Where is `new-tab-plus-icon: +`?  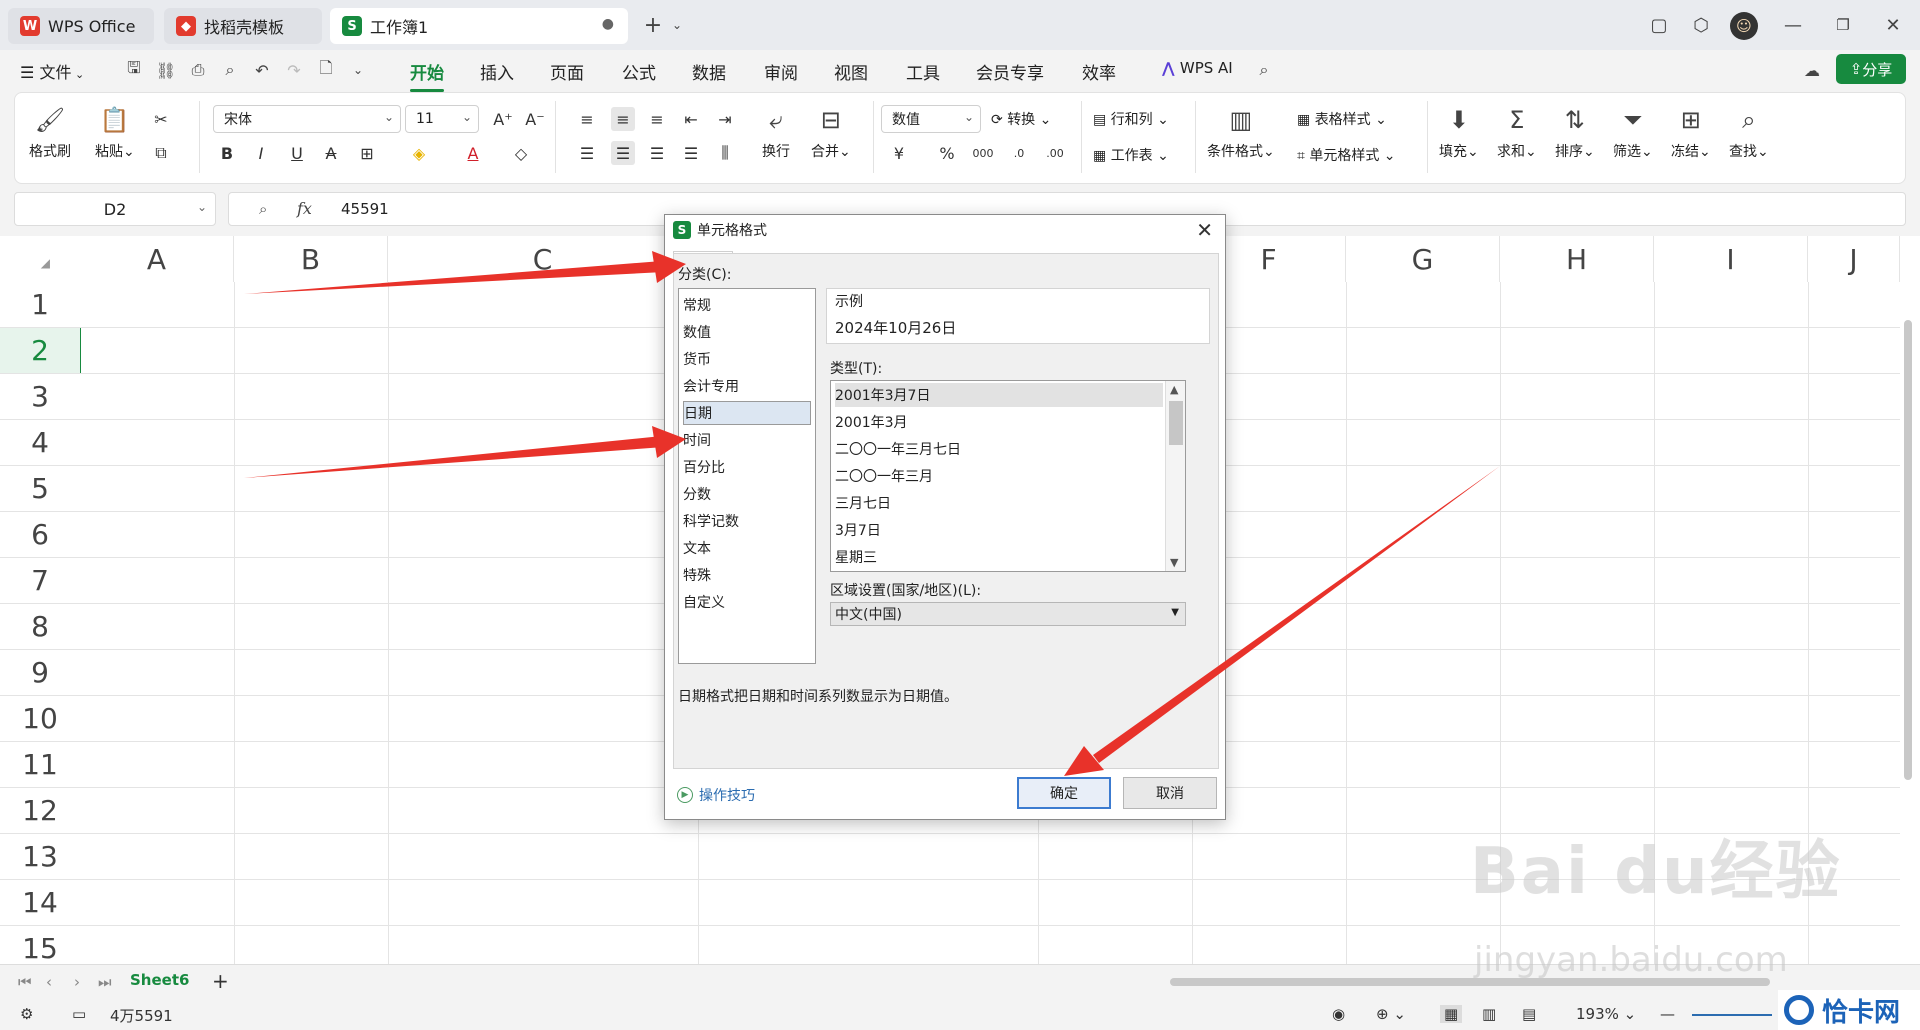 new-tab-plus-icon: + is located at coordinates (653, 25).